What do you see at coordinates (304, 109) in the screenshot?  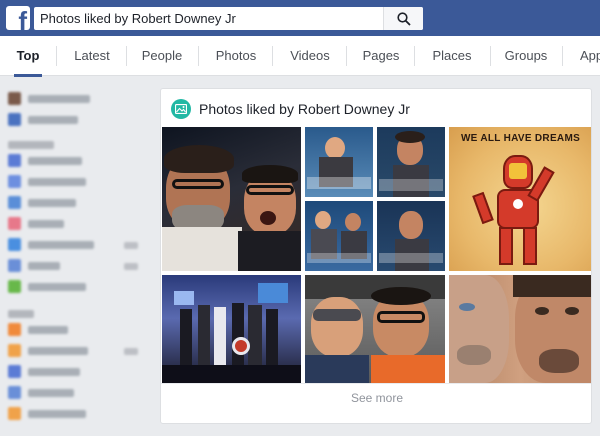 I see `card-title: Photos liked by Robert Downey Jr` at bounding box center [304, 109].